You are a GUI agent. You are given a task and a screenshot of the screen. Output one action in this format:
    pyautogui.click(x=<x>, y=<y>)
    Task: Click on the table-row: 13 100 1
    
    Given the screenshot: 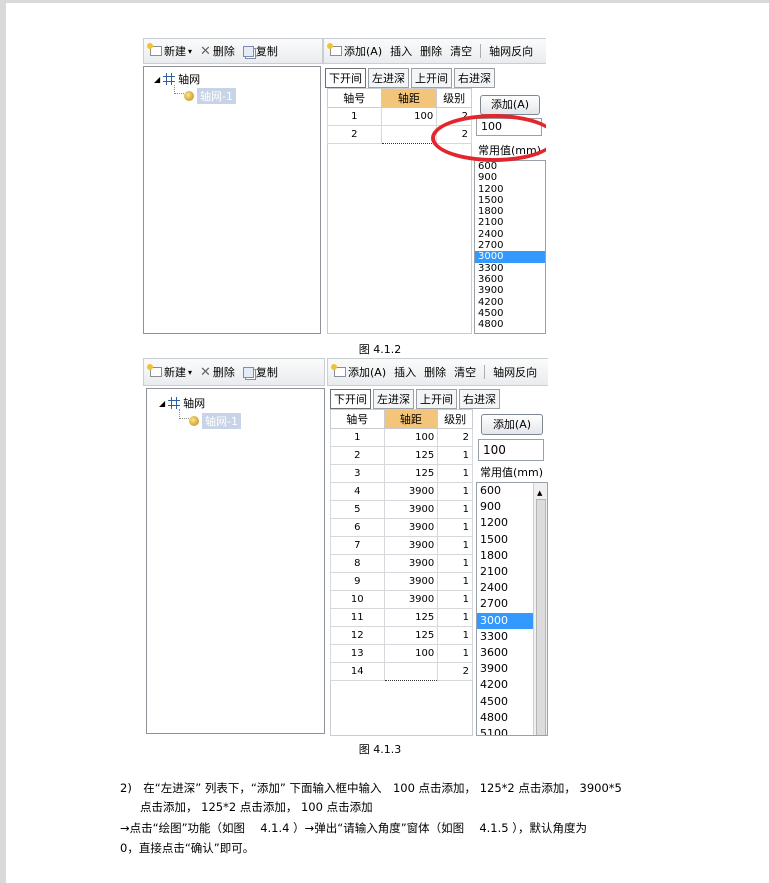 What is the action you would take?
    pyautogui.click(x=401, y=653)
    